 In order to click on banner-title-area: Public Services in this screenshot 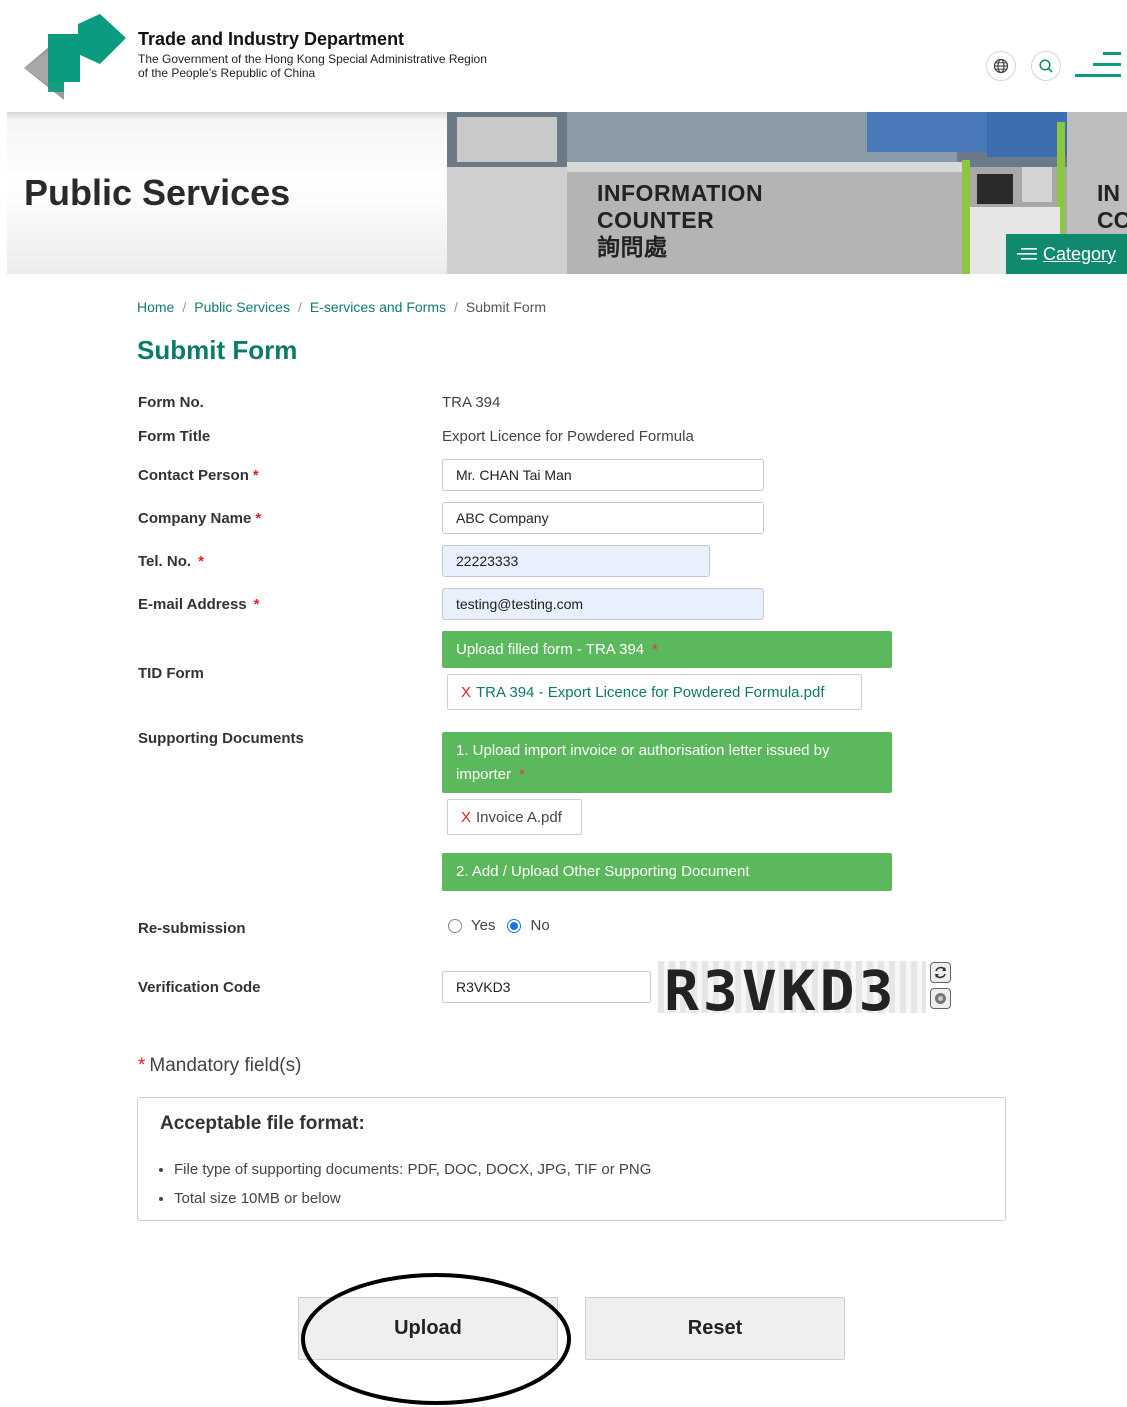, I will do `click(227, 193)`.